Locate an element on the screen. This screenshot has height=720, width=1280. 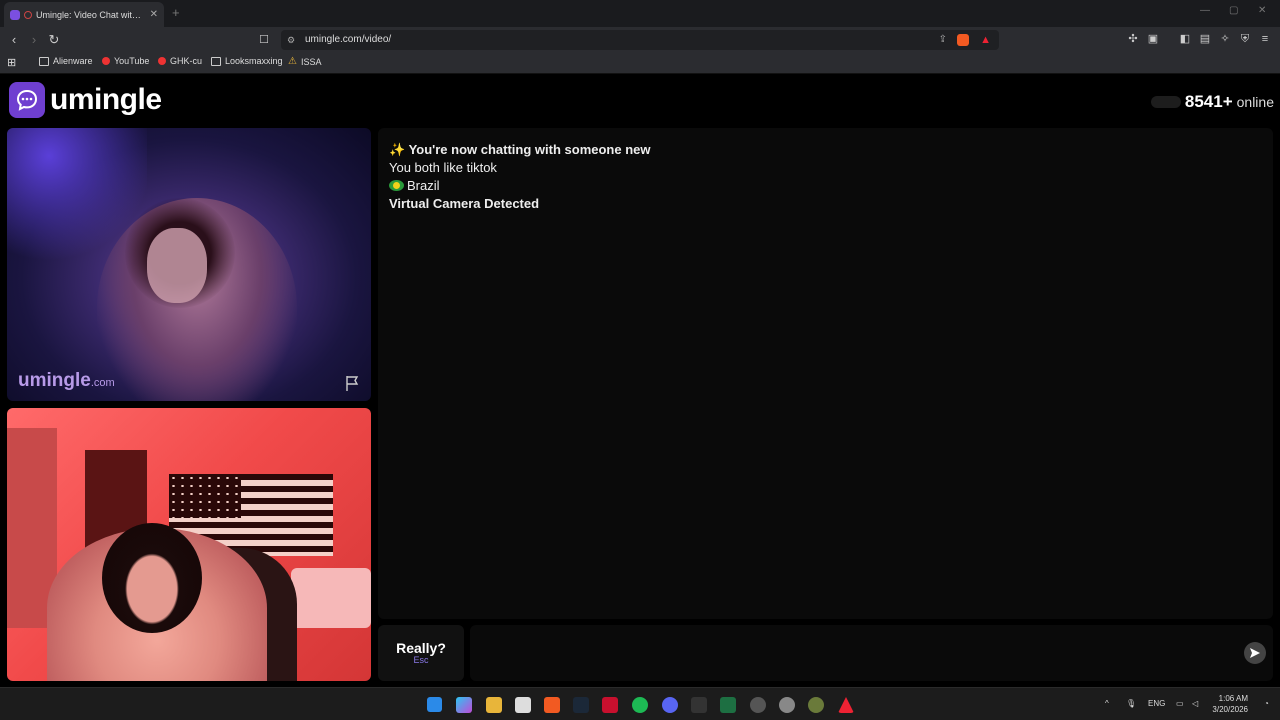
maximize-icon: ▢ is located at coordinates (1233, 10).